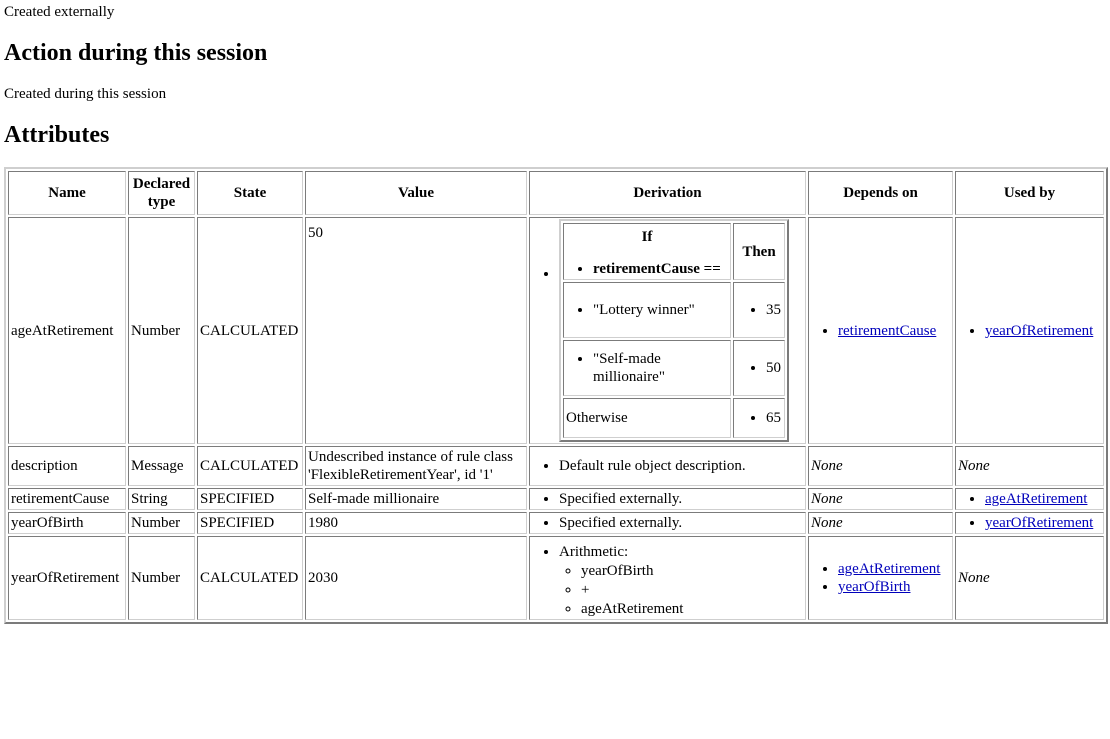  I want to click on list-item: retirementCause, so click(894, 331).